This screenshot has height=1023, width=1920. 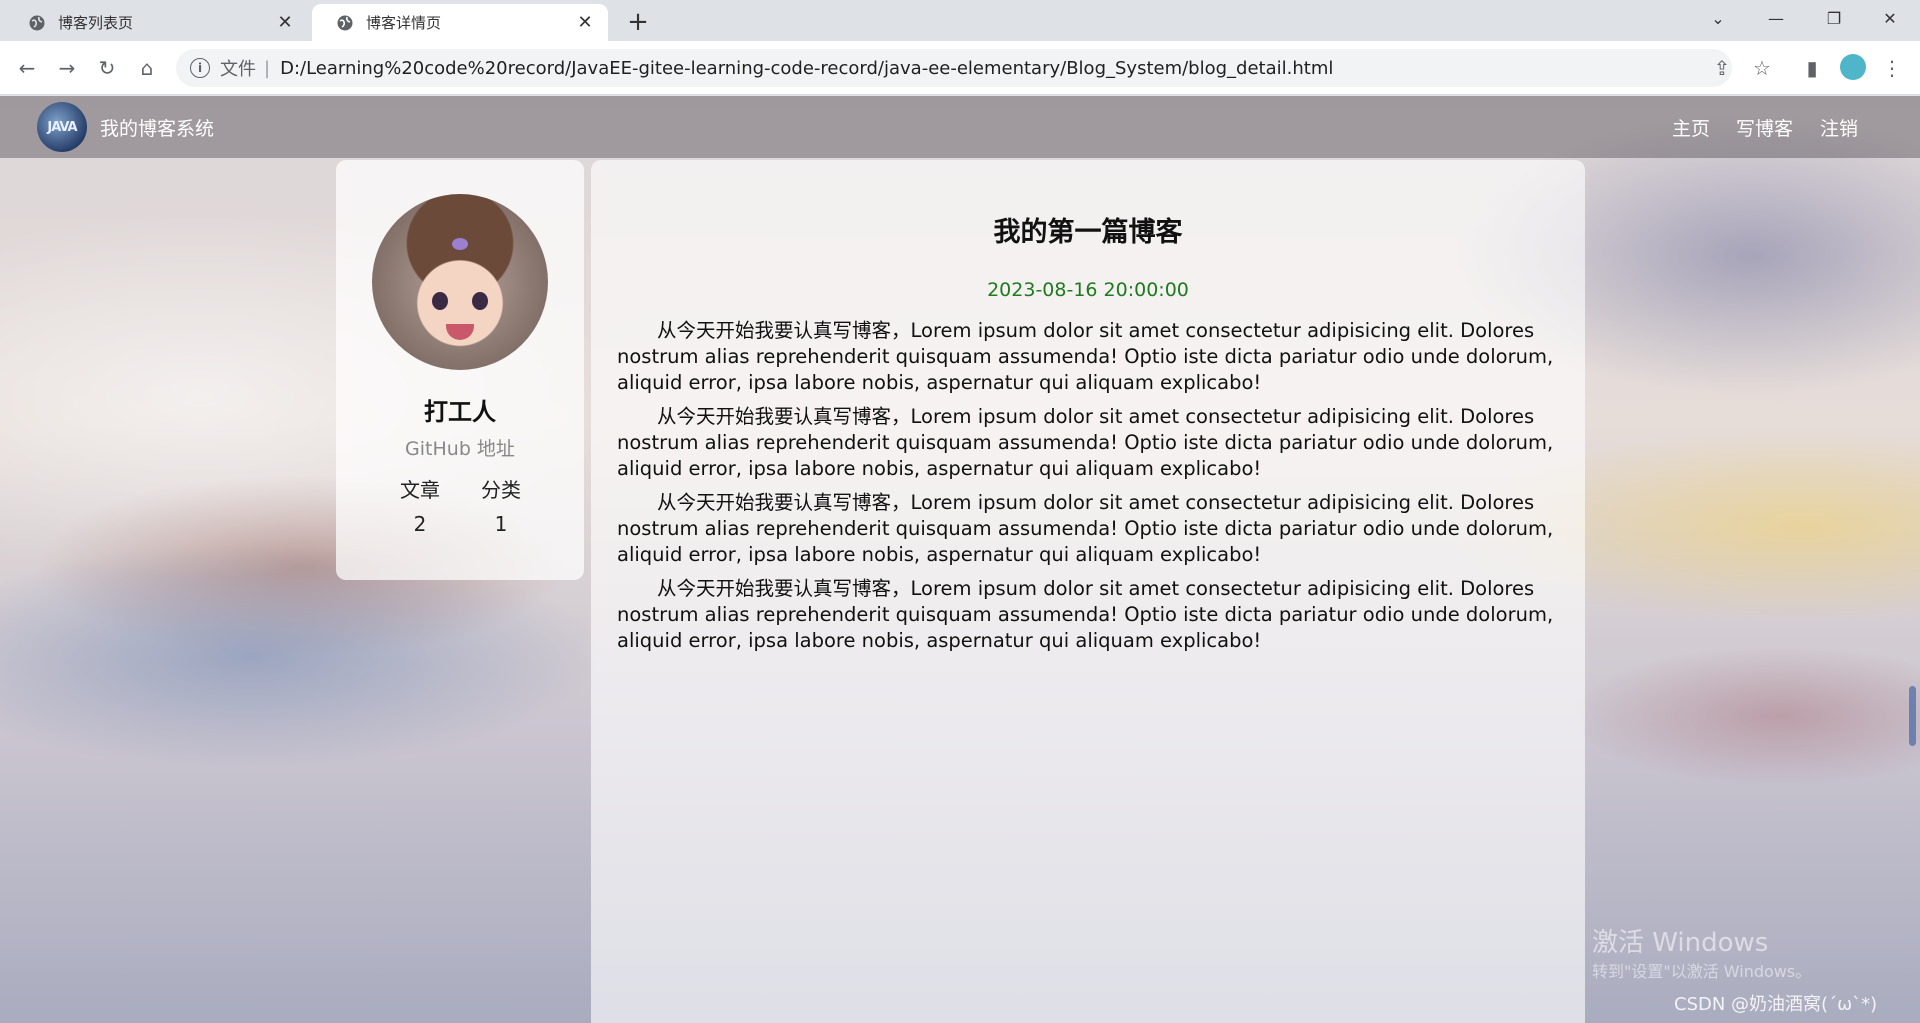 What do you see at coordinates (157, 129) in the screenshot?
I see `site-title: 我的博客系统` at bounding box center [157, 129].